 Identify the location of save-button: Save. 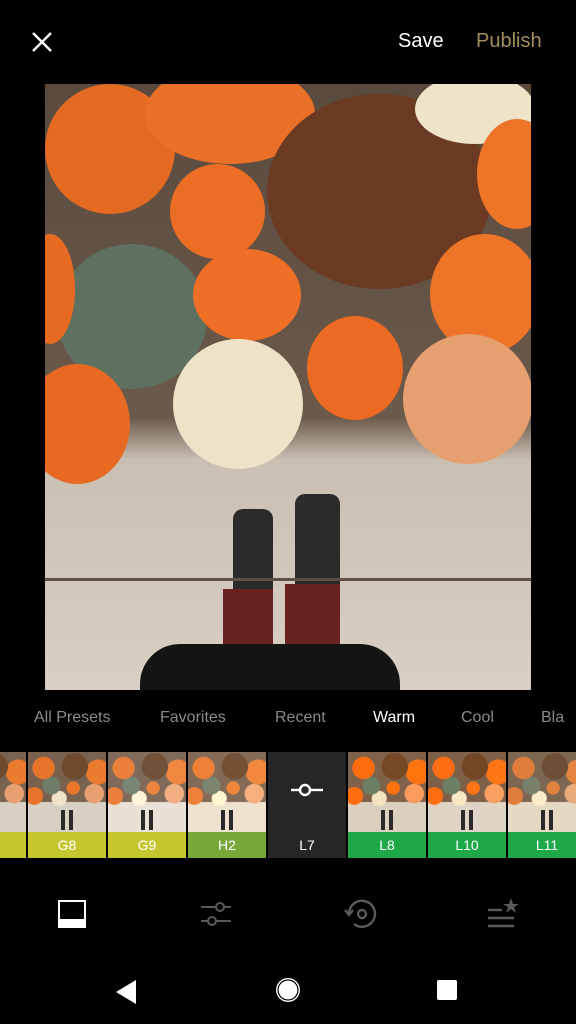
(421, 41).